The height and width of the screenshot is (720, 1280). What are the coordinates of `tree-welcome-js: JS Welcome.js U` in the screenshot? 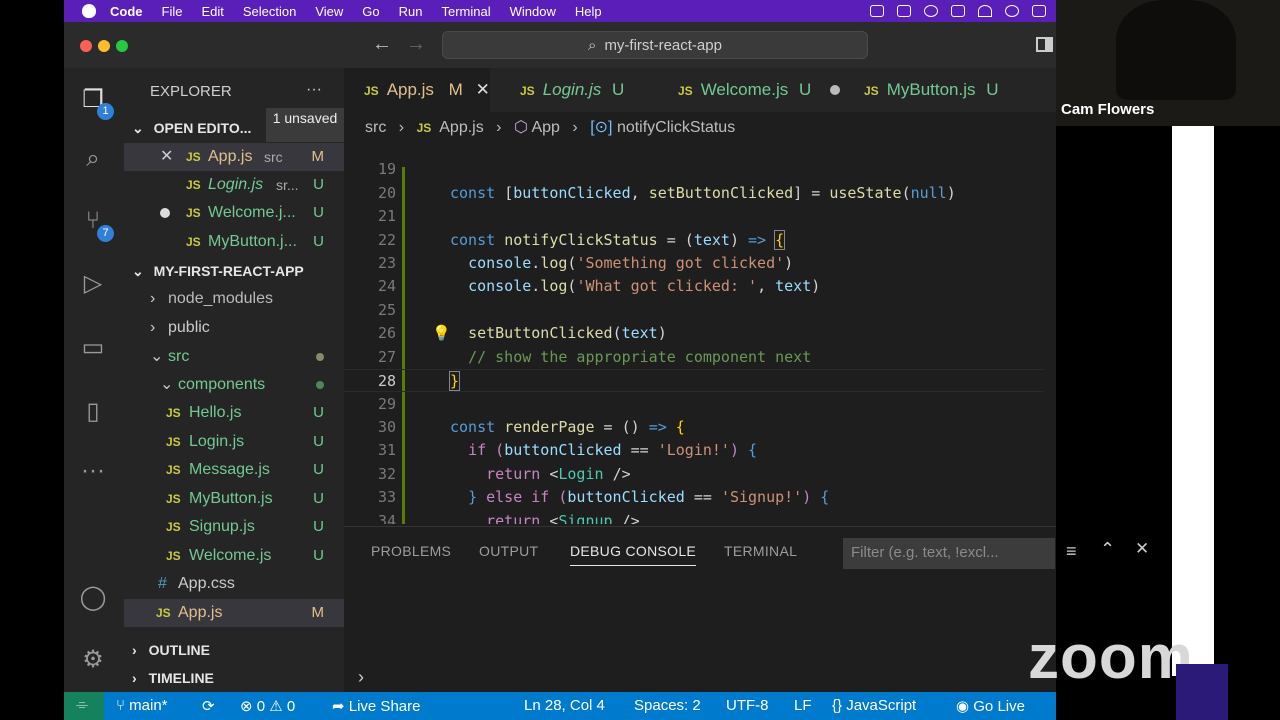 It's located at (234, 556).